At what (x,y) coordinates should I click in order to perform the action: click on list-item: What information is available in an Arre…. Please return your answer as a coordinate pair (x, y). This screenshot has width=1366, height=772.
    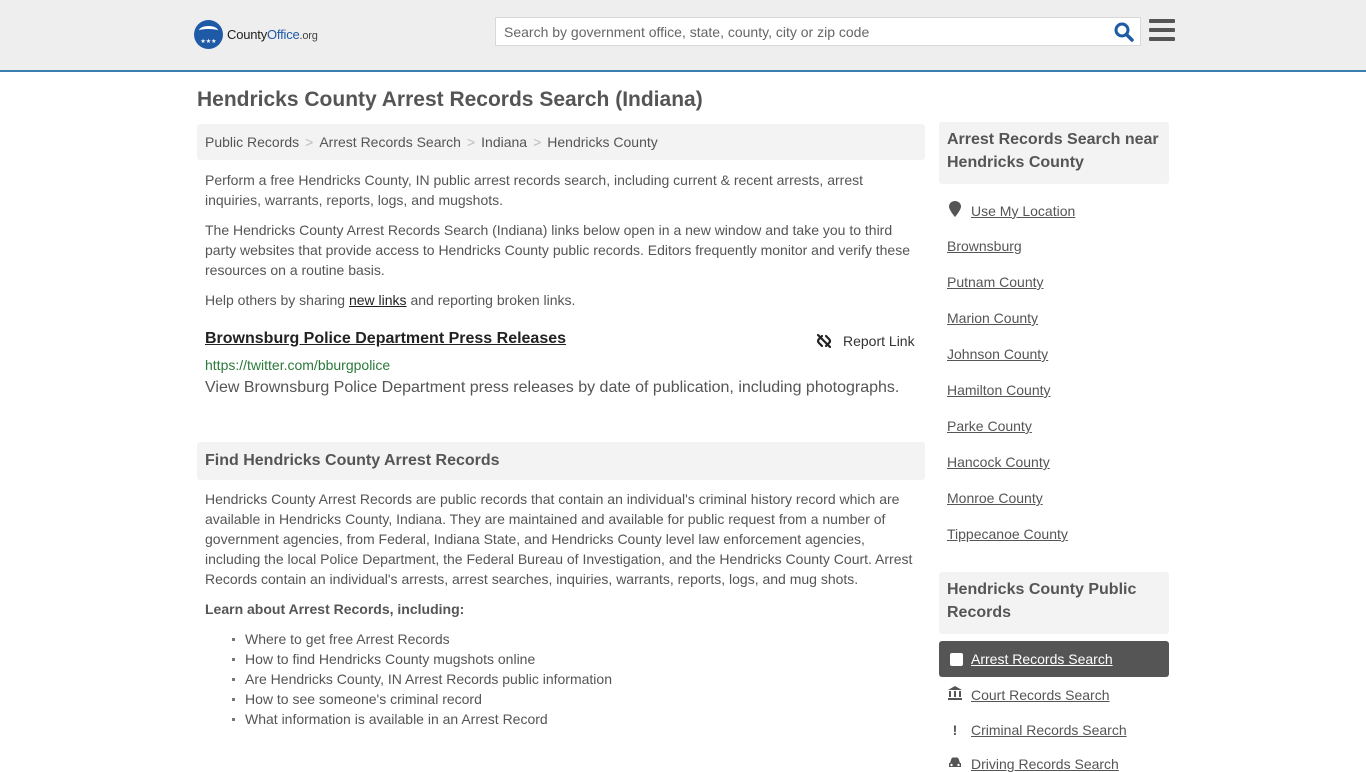
    Looking at the image, I should click on (422, 719).